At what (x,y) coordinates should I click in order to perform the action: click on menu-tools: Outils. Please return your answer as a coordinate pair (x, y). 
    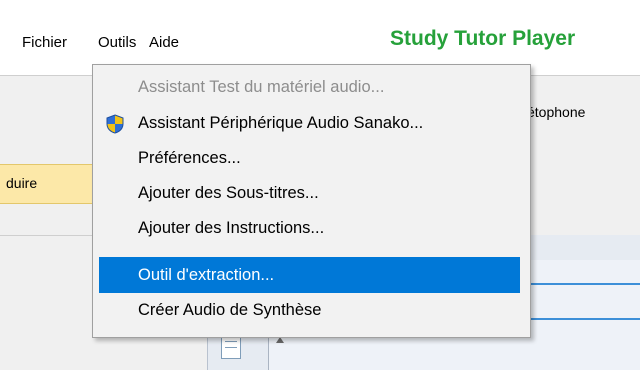
    Looking at the image, I should click on (117, 42).